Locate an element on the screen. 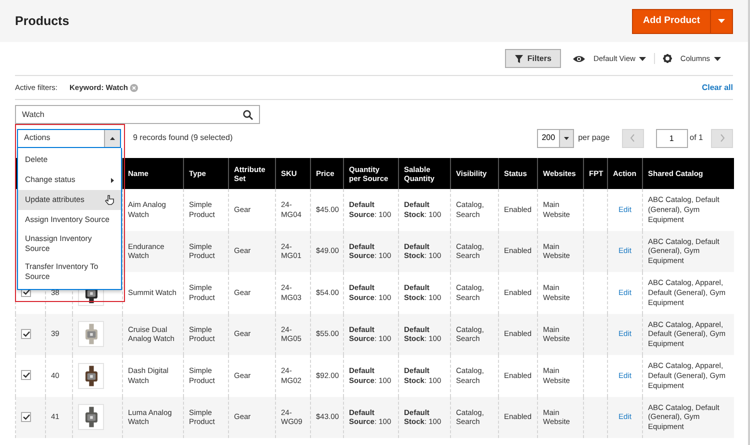 Image resolution: width=750 pixels, height=445 pixels. chevron-right-icon is located at coordinates (722, 138).